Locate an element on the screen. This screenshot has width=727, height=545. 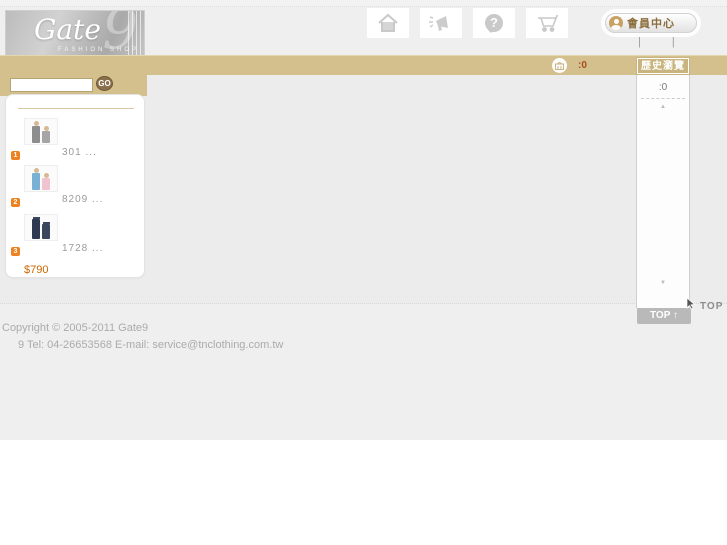
member-center-label: 會員中心 is located at coordinates (651, 24).